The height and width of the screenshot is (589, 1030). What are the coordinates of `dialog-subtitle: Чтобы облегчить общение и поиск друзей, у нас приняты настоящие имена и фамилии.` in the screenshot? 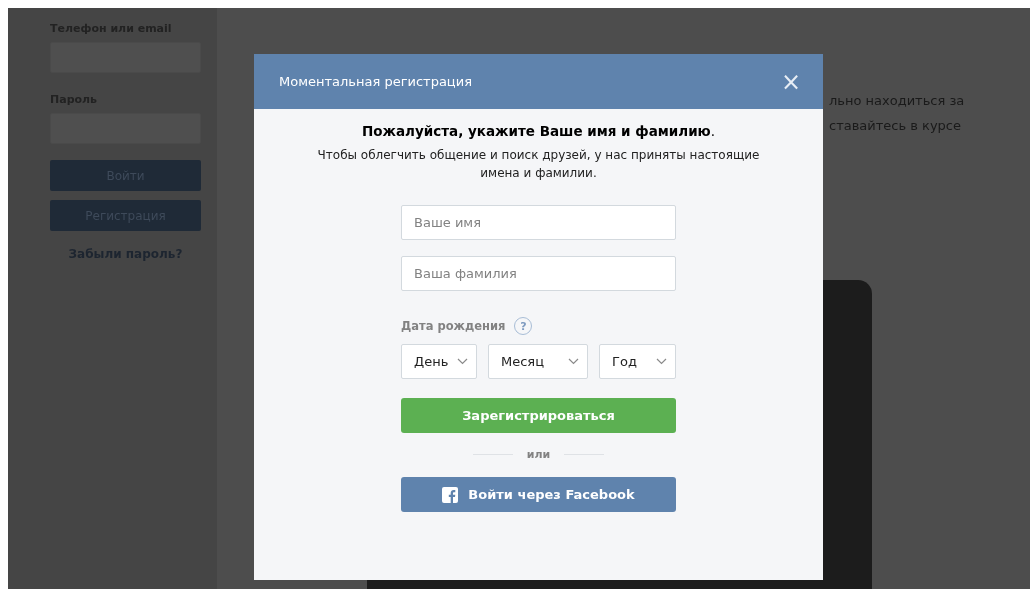 It's located at (538, 164).